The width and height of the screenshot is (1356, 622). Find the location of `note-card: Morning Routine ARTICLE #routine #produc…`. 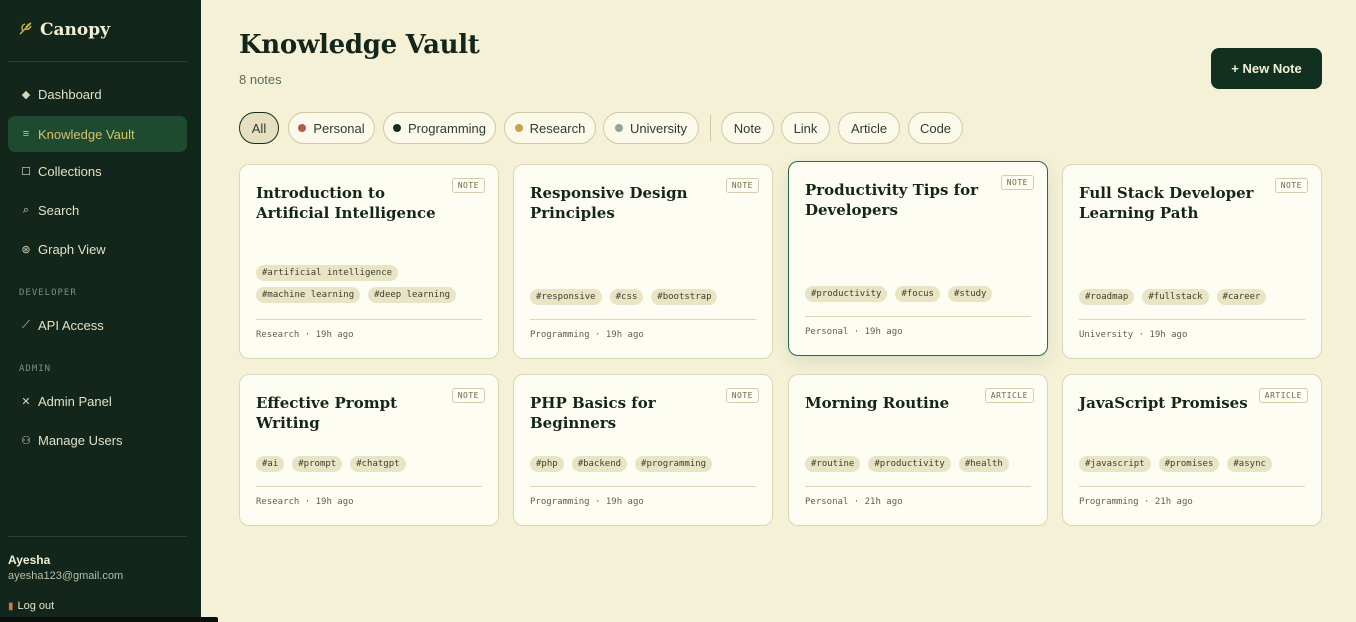

note-card: Morning Routine ARTICLE #routine #produc… is located at coordinates (918, 450).